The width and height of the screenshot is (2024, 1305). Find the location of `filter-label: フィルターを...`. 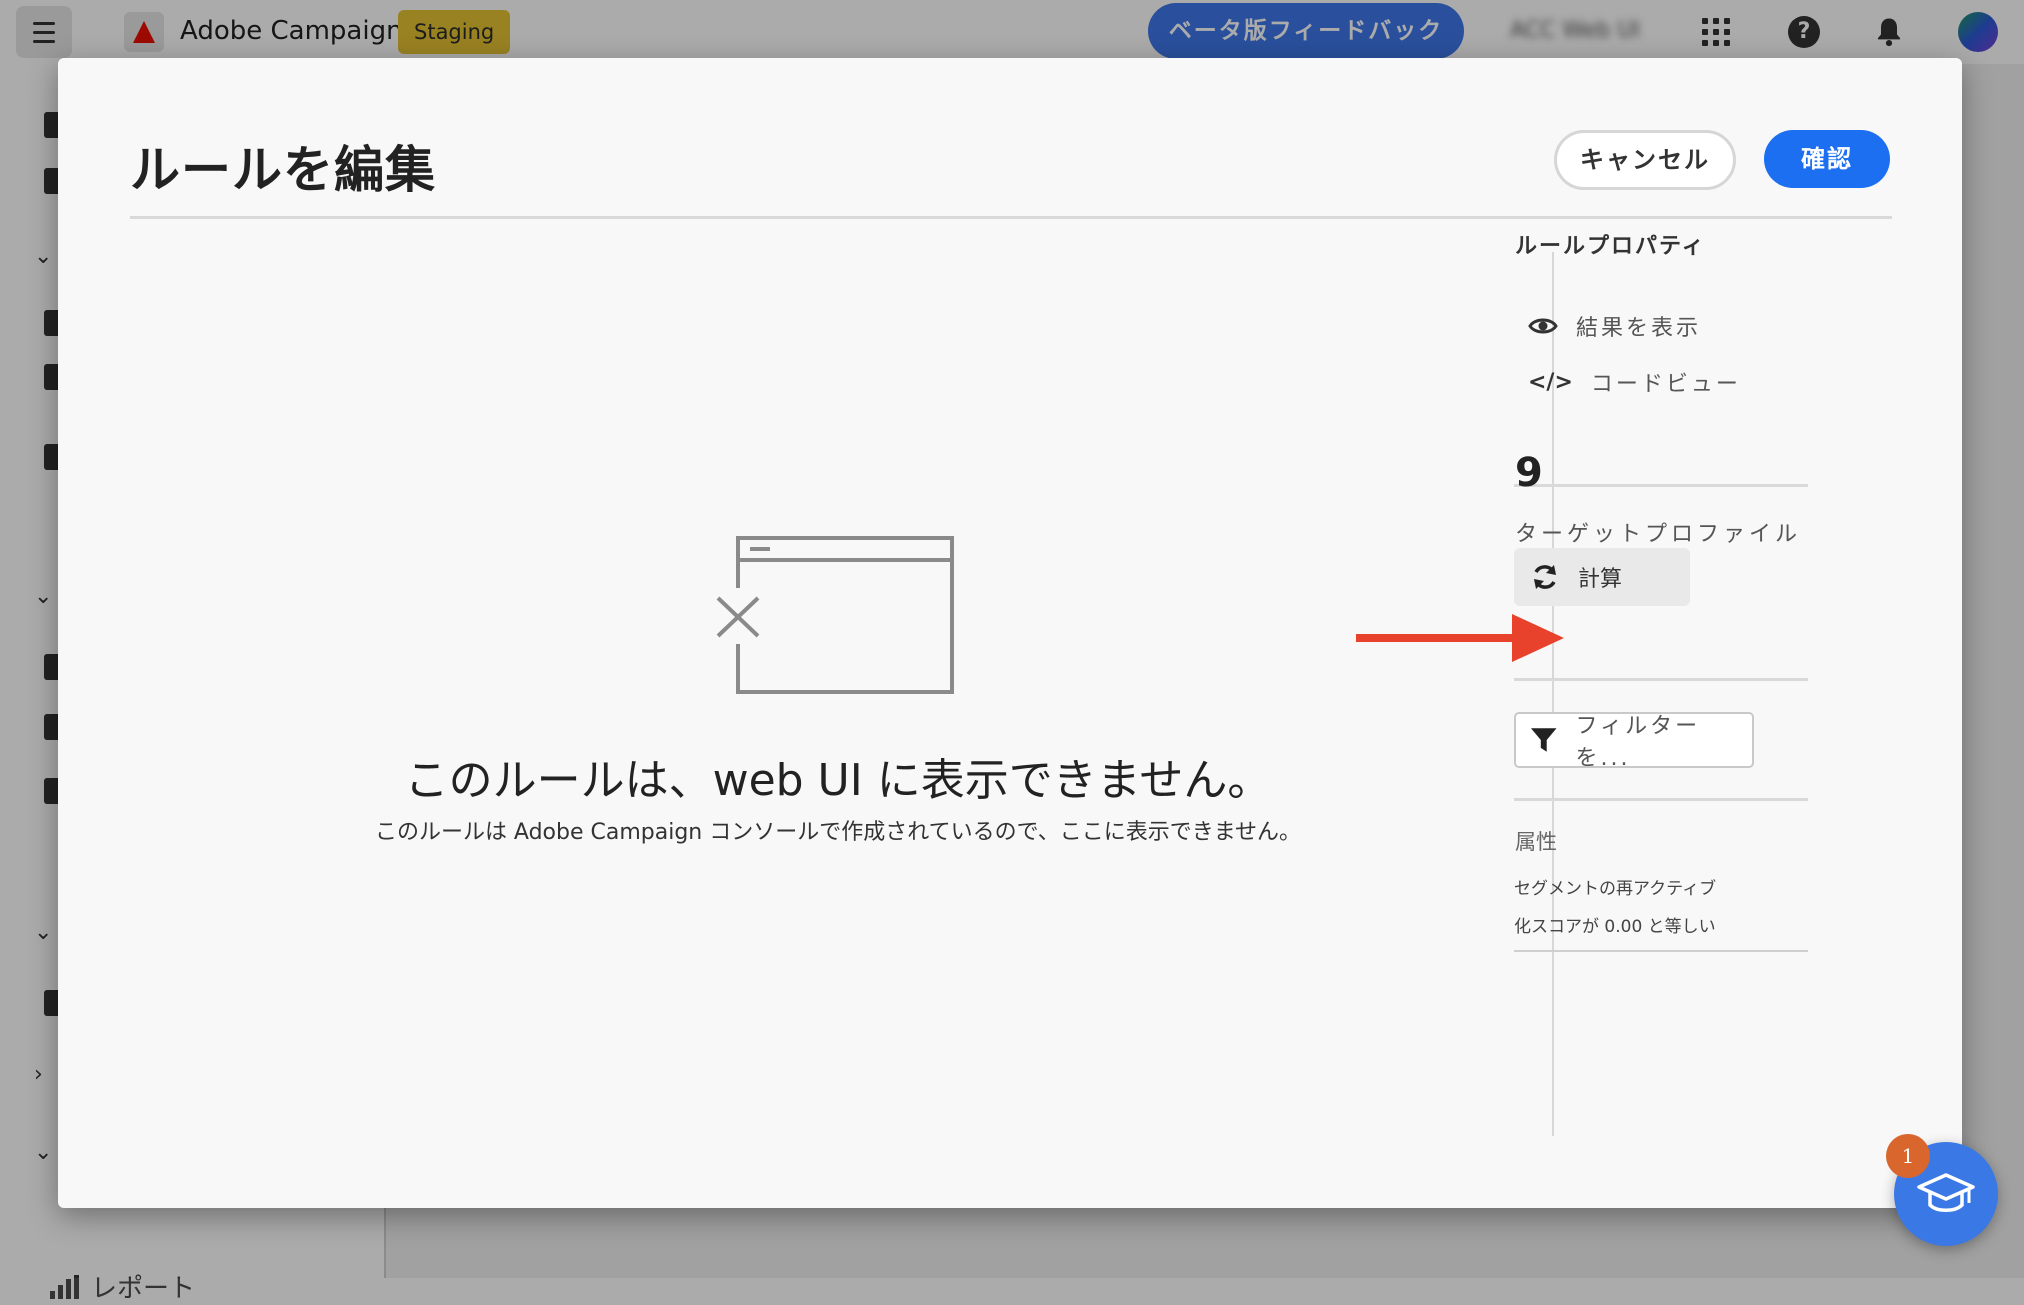

filter-label: フィルターを... is located at coordinates (1638, 742).